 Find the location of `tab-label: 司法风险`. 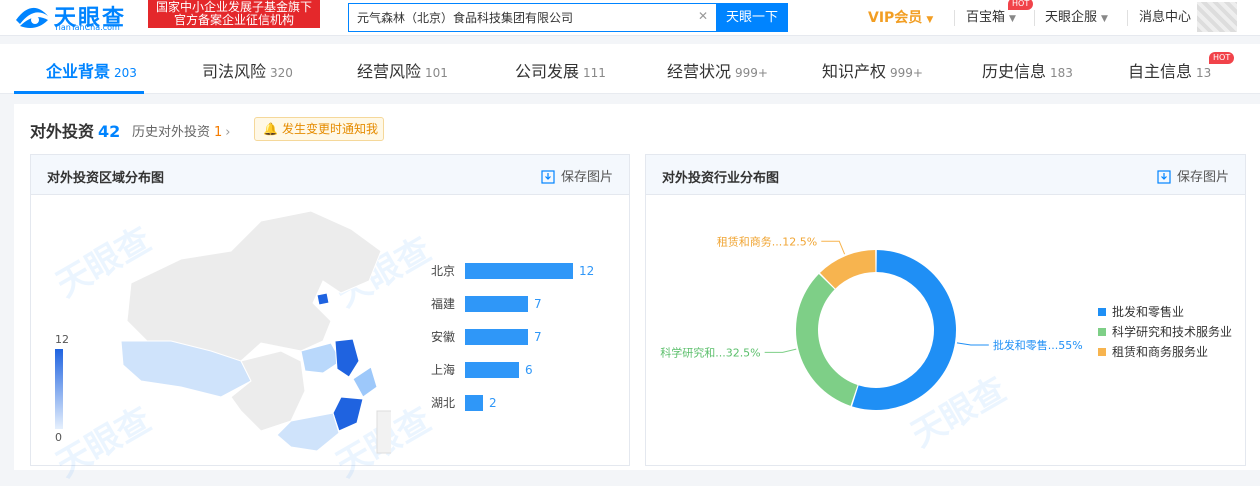

tab-label: 司法风险 is located at coordinates (234, 71).